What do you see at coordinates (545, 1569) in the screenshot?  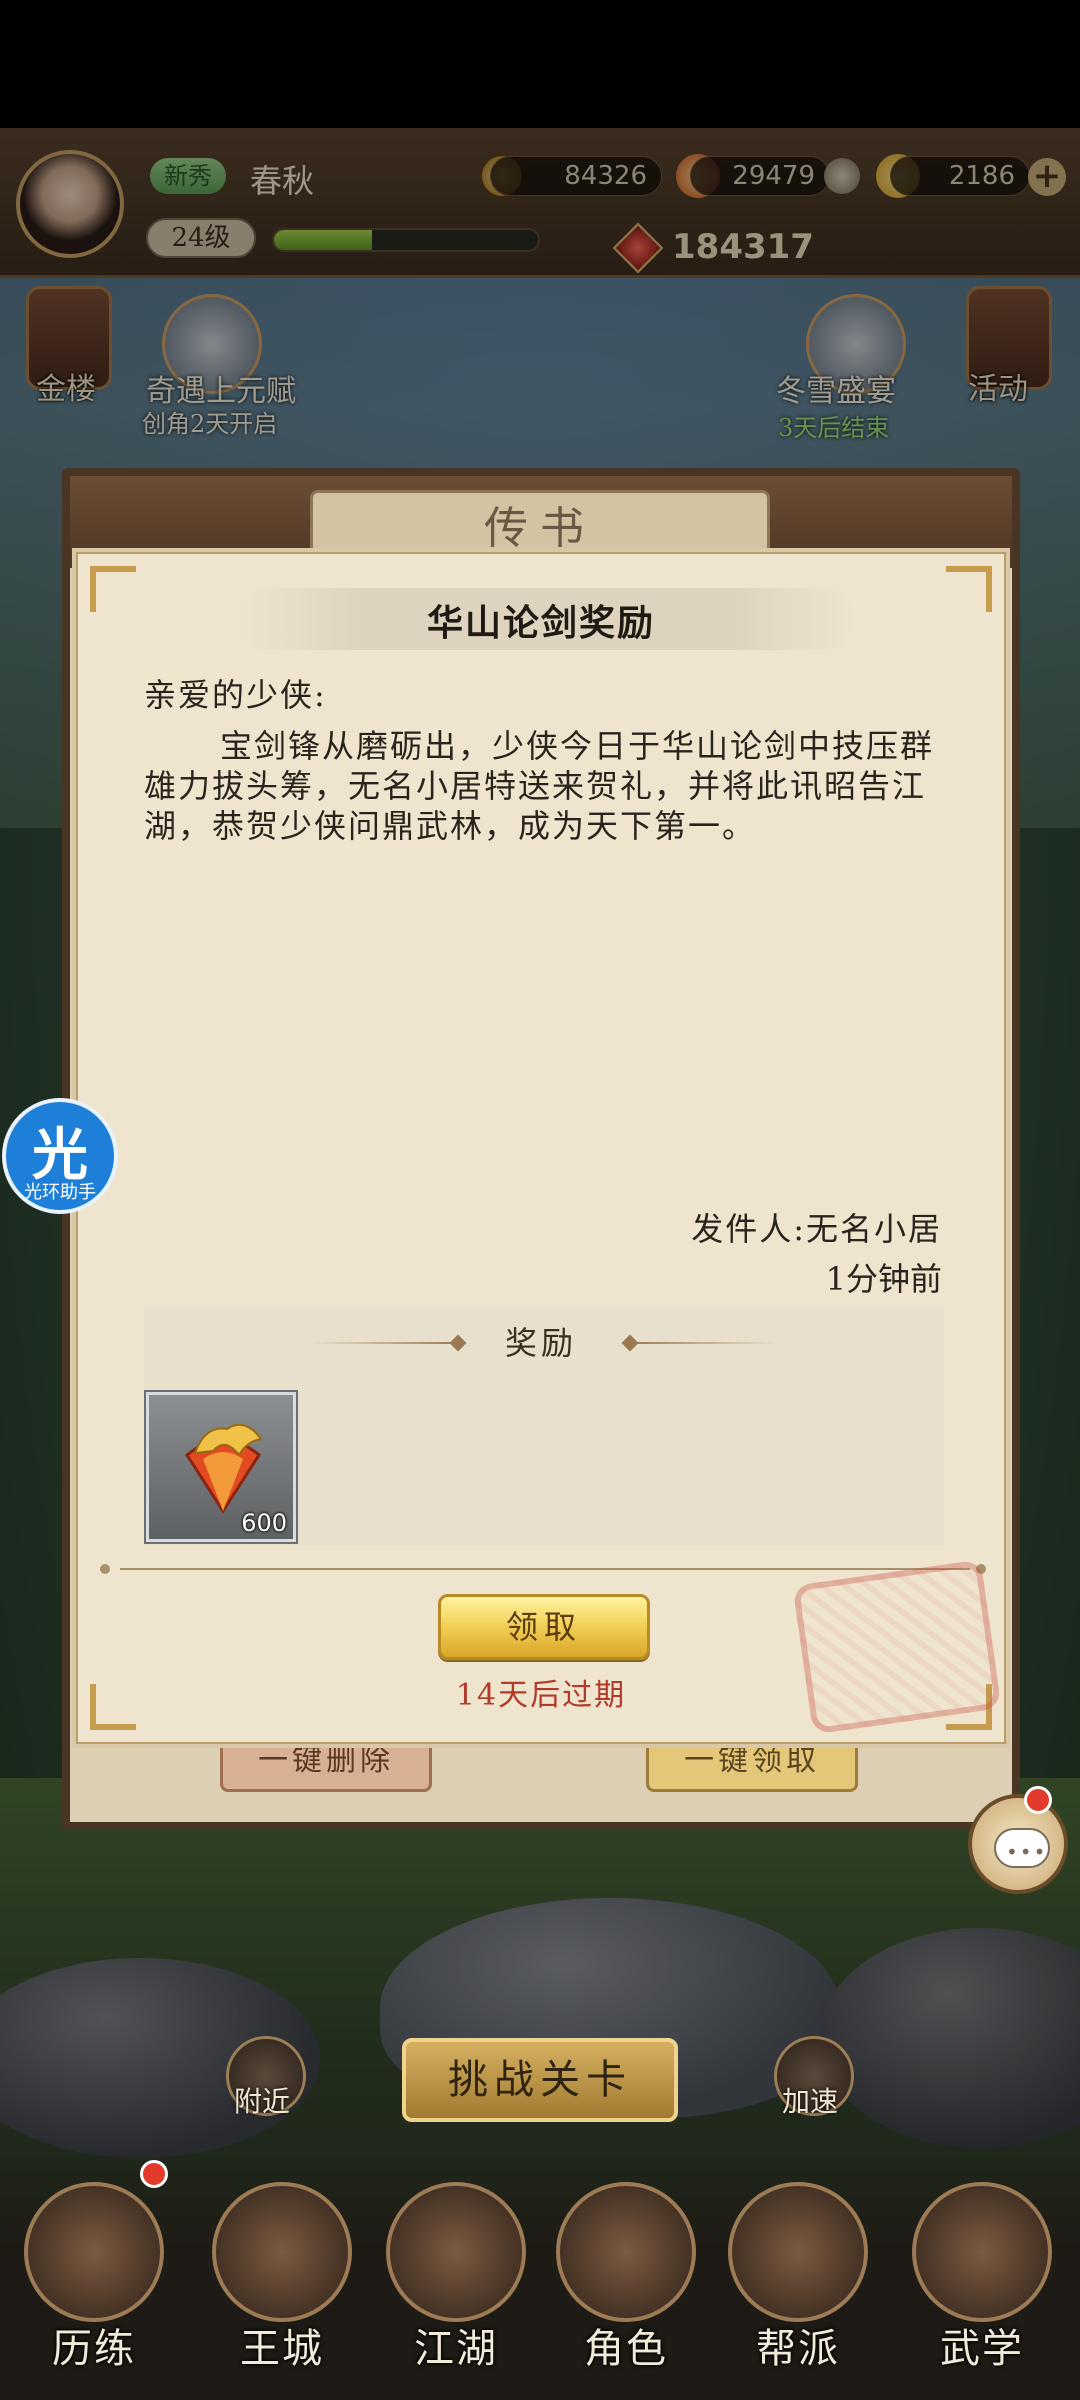 I see `letter-divider` at bounding box center [545, 1569].